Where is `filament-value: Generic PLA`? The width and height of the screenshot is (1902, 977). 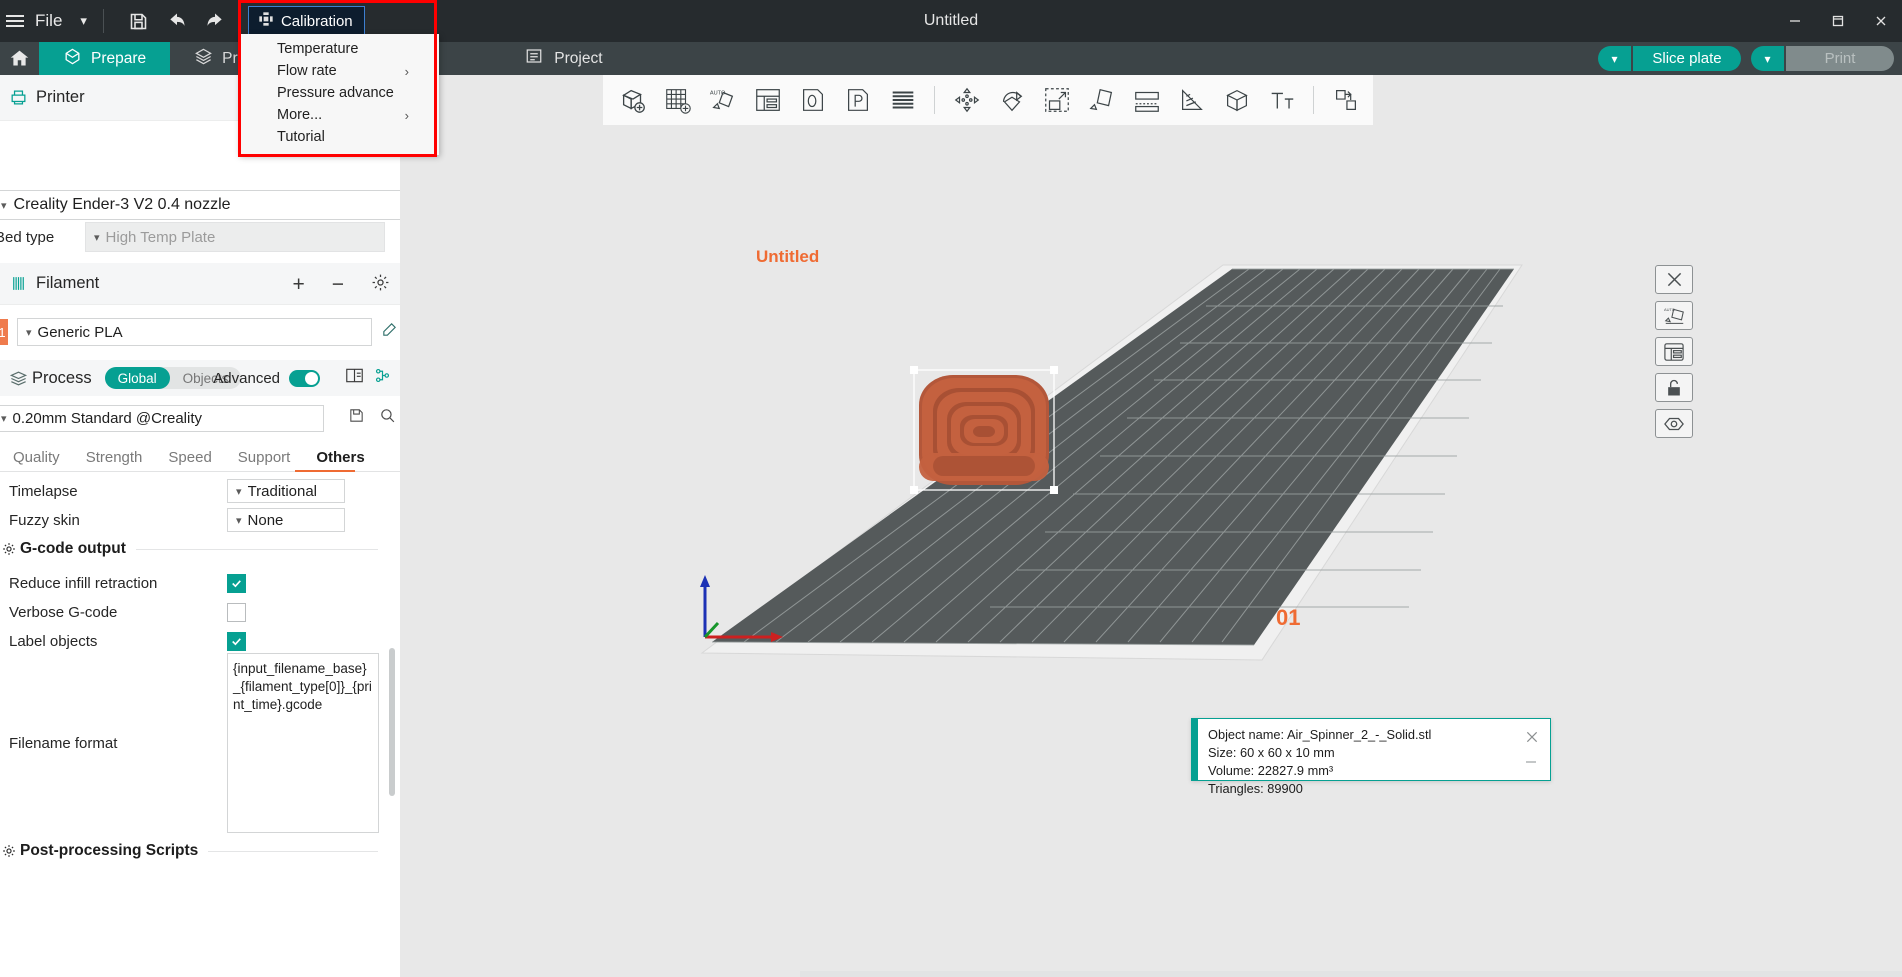 filament-value: Generic PLA is located at coordinates (80, 332).